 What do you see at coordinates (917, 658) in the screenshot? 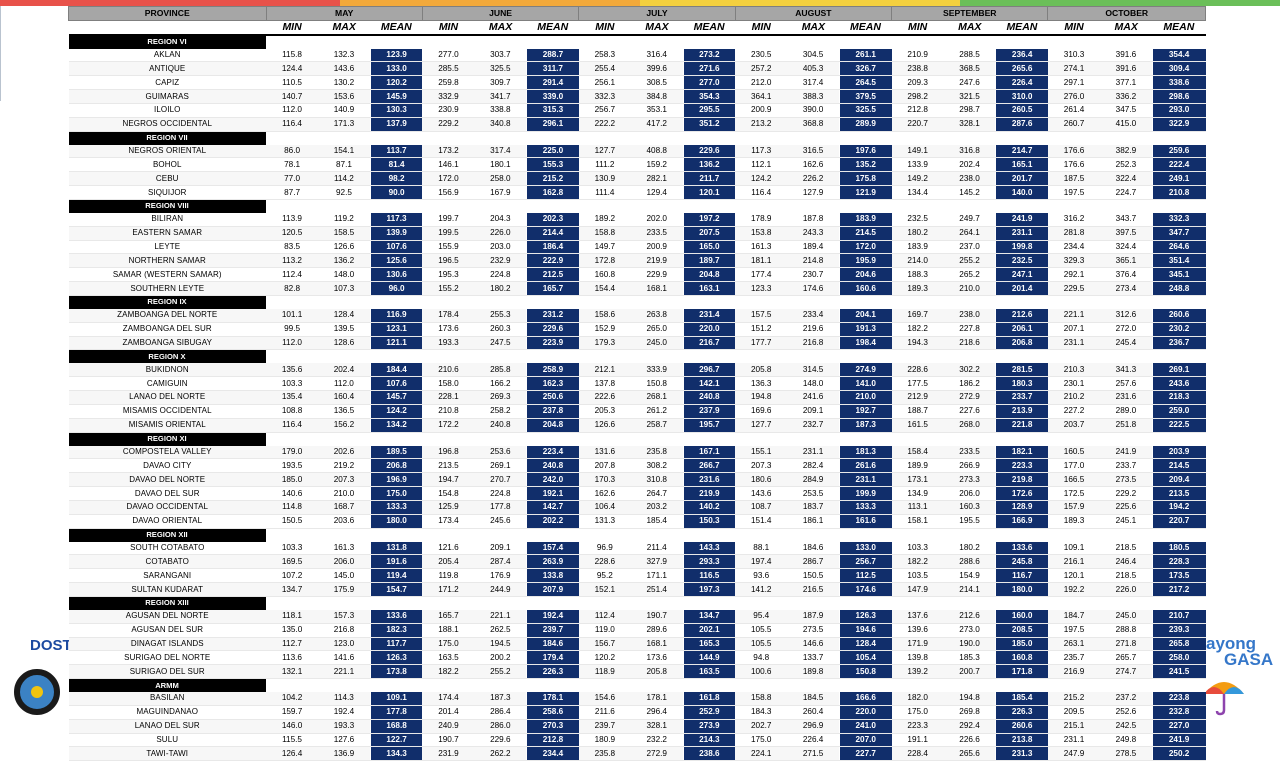
I see `min-cell: 139.8` at bounding box center [917, 658].